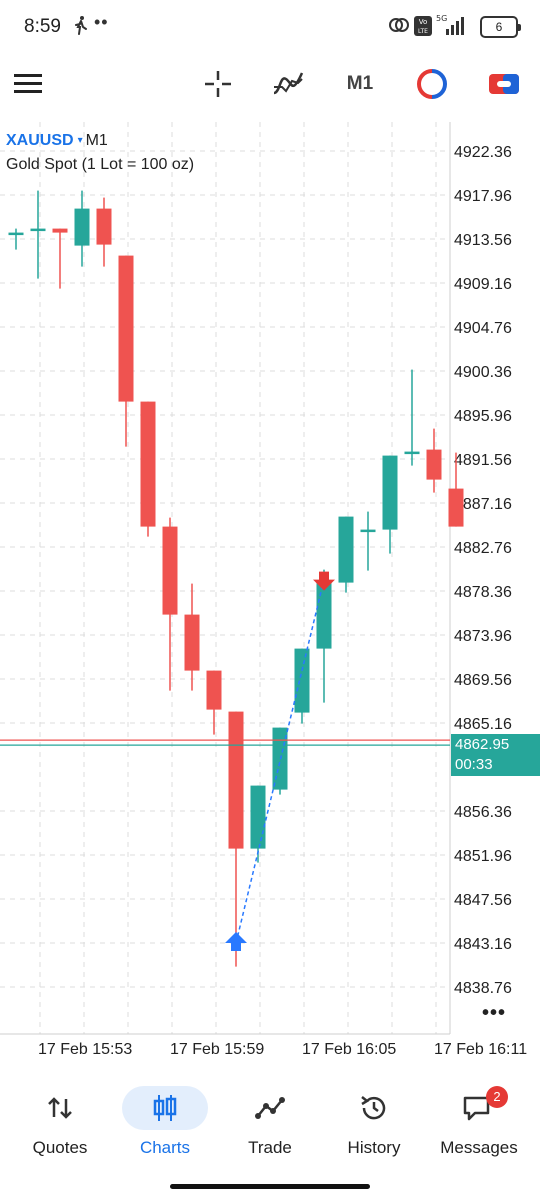 Image resolution: width=540 pixels, height=1200 pixels. Describe the element at coordinates (28, 84) in the screenshot. I see `hamburger-menu-icon` at that location.